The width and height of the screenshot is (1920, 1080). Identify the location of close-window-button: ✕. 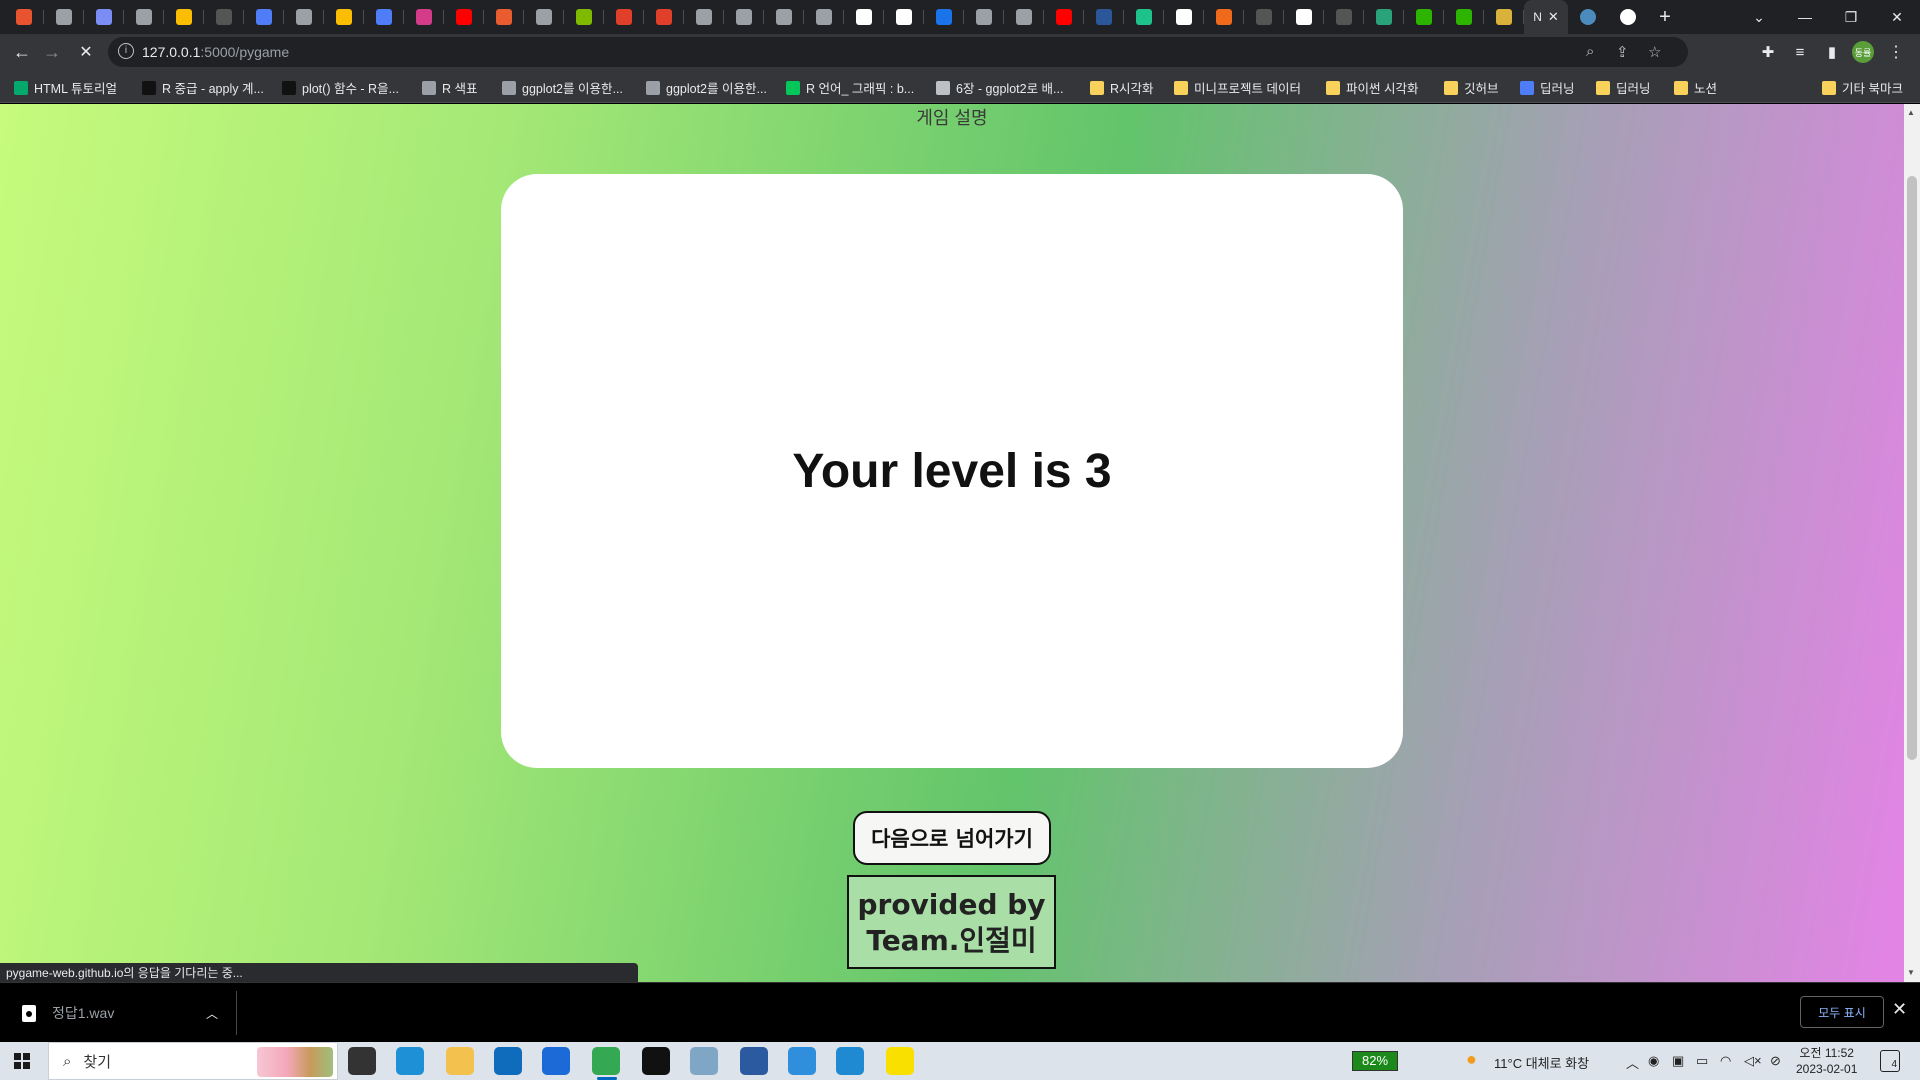
(1897, 17).